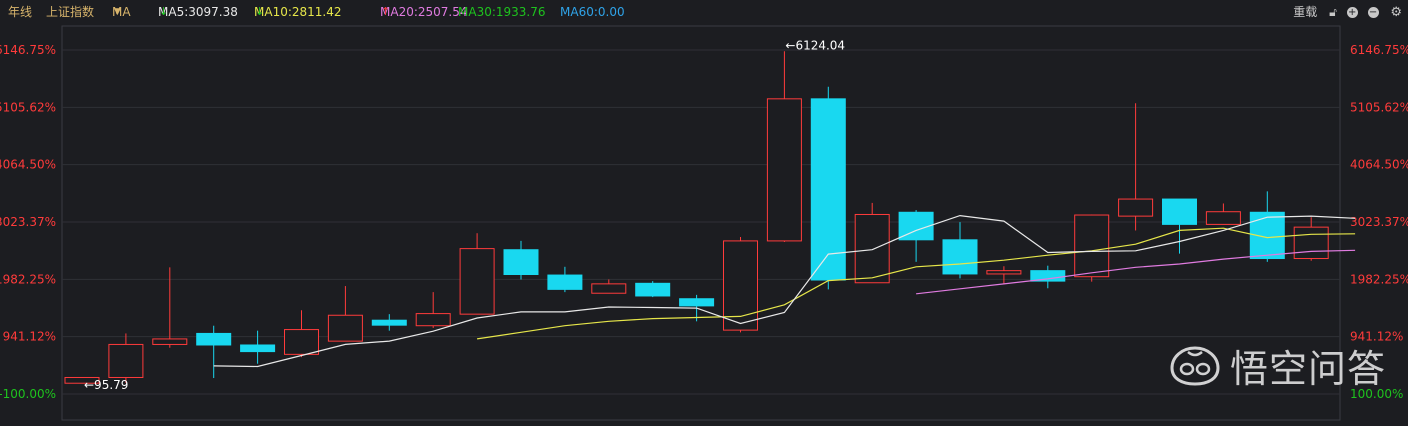  What do you see at coordinates (1396, 12) in the screenshot?
I see `gear-icon: ⚙` at bounding box center [1396, 12].